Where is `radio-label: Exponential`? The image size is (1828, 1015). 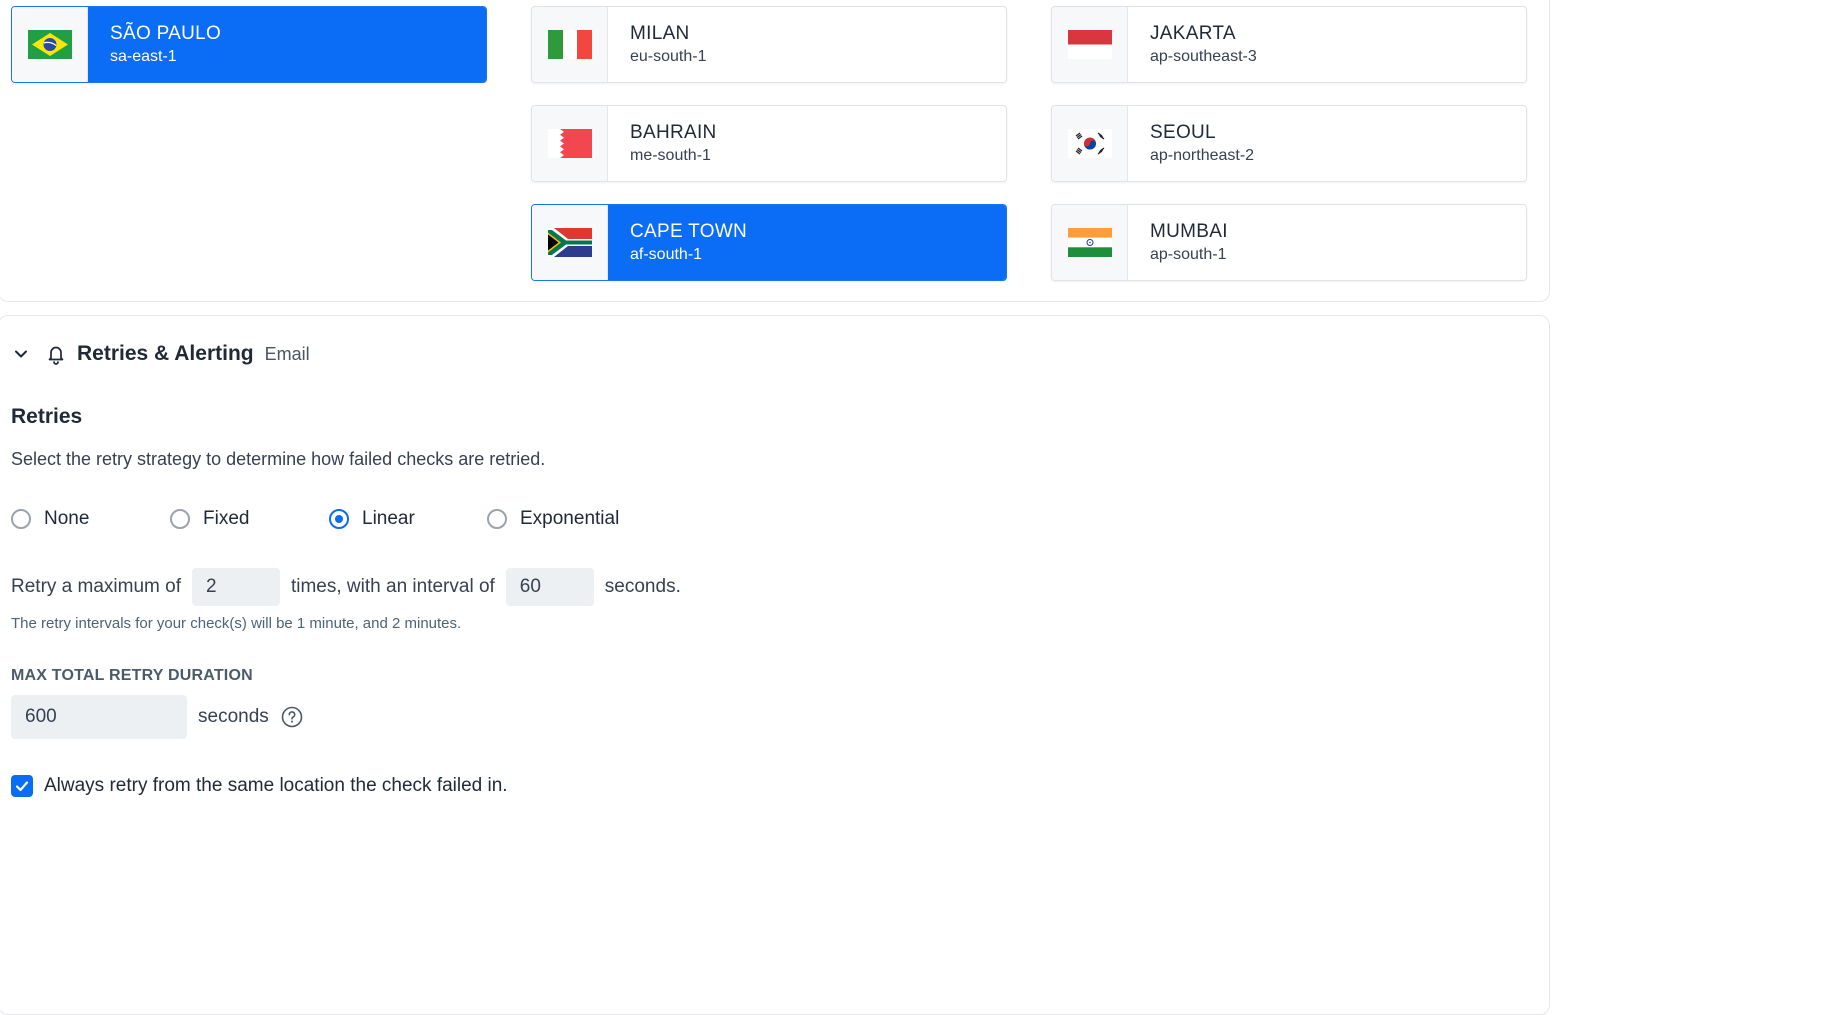 radio-label: Exponential is located at coordinates (569, 519).